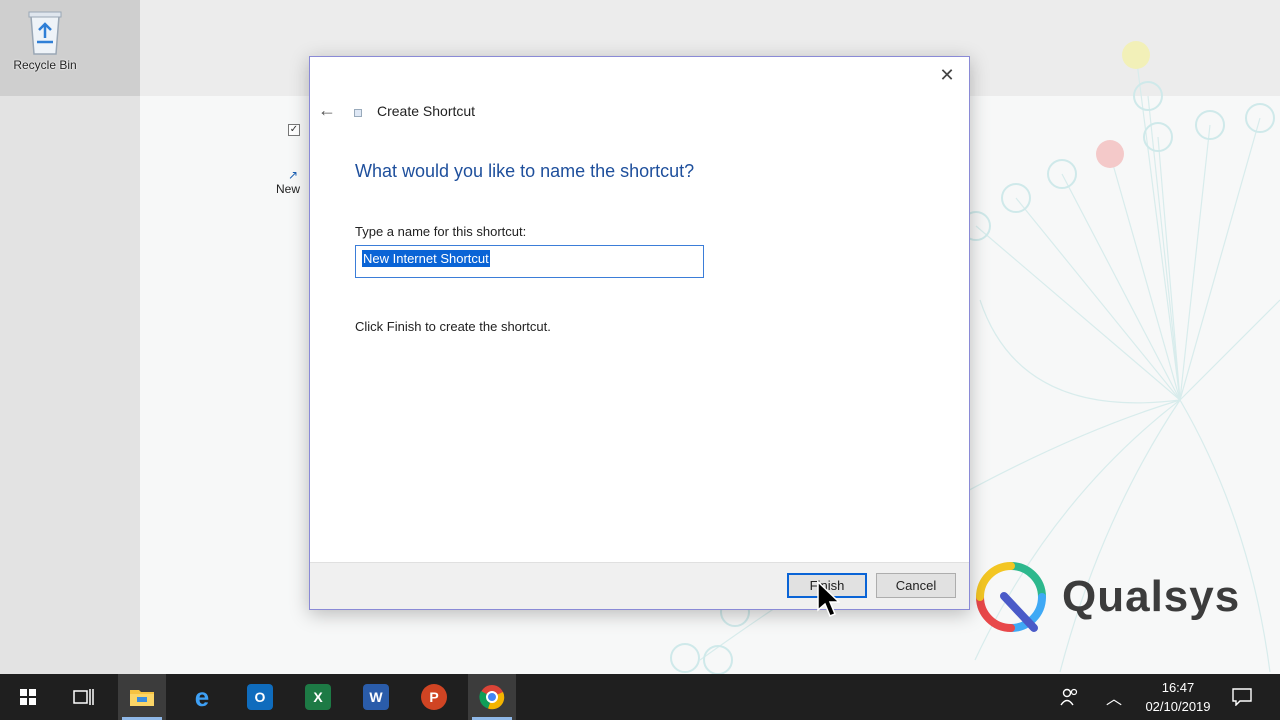 The width and height of the screenshot is (1280, 720). I want to click on powerpoint-button: P, so click(434, 697).